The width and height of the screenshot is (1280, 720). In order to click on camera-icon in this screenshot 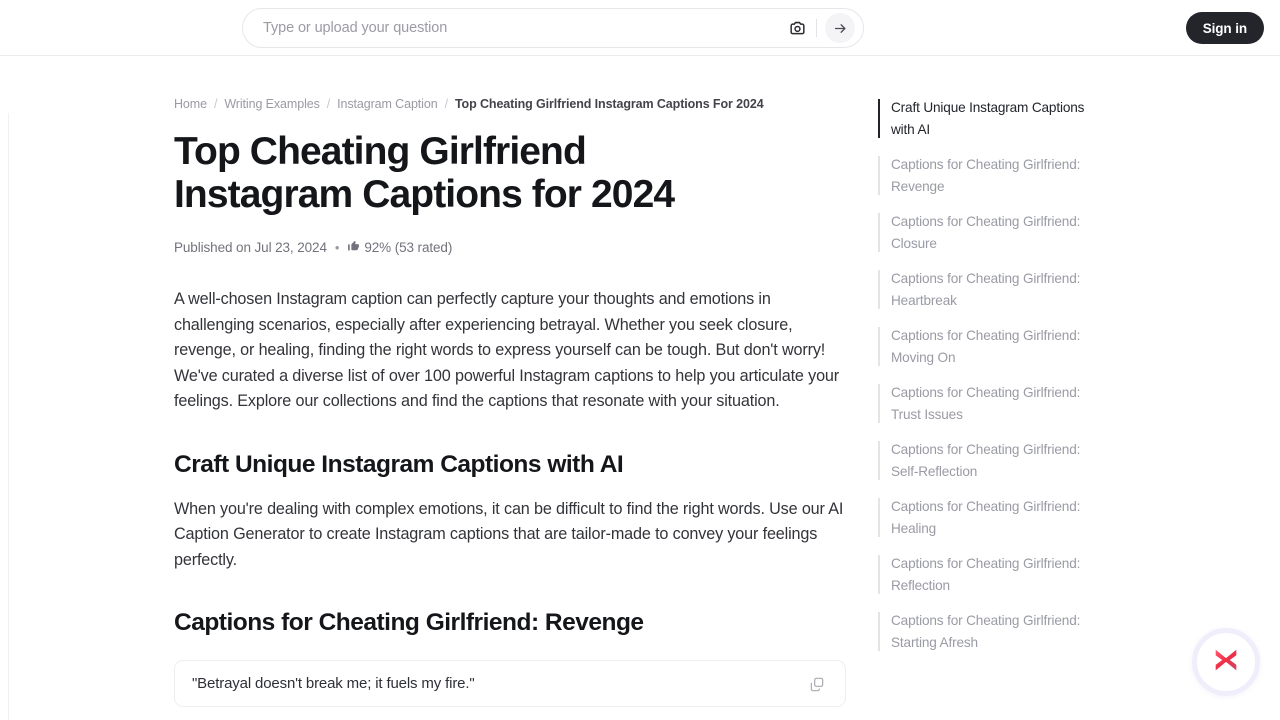, I will do `click(797, 28)`.